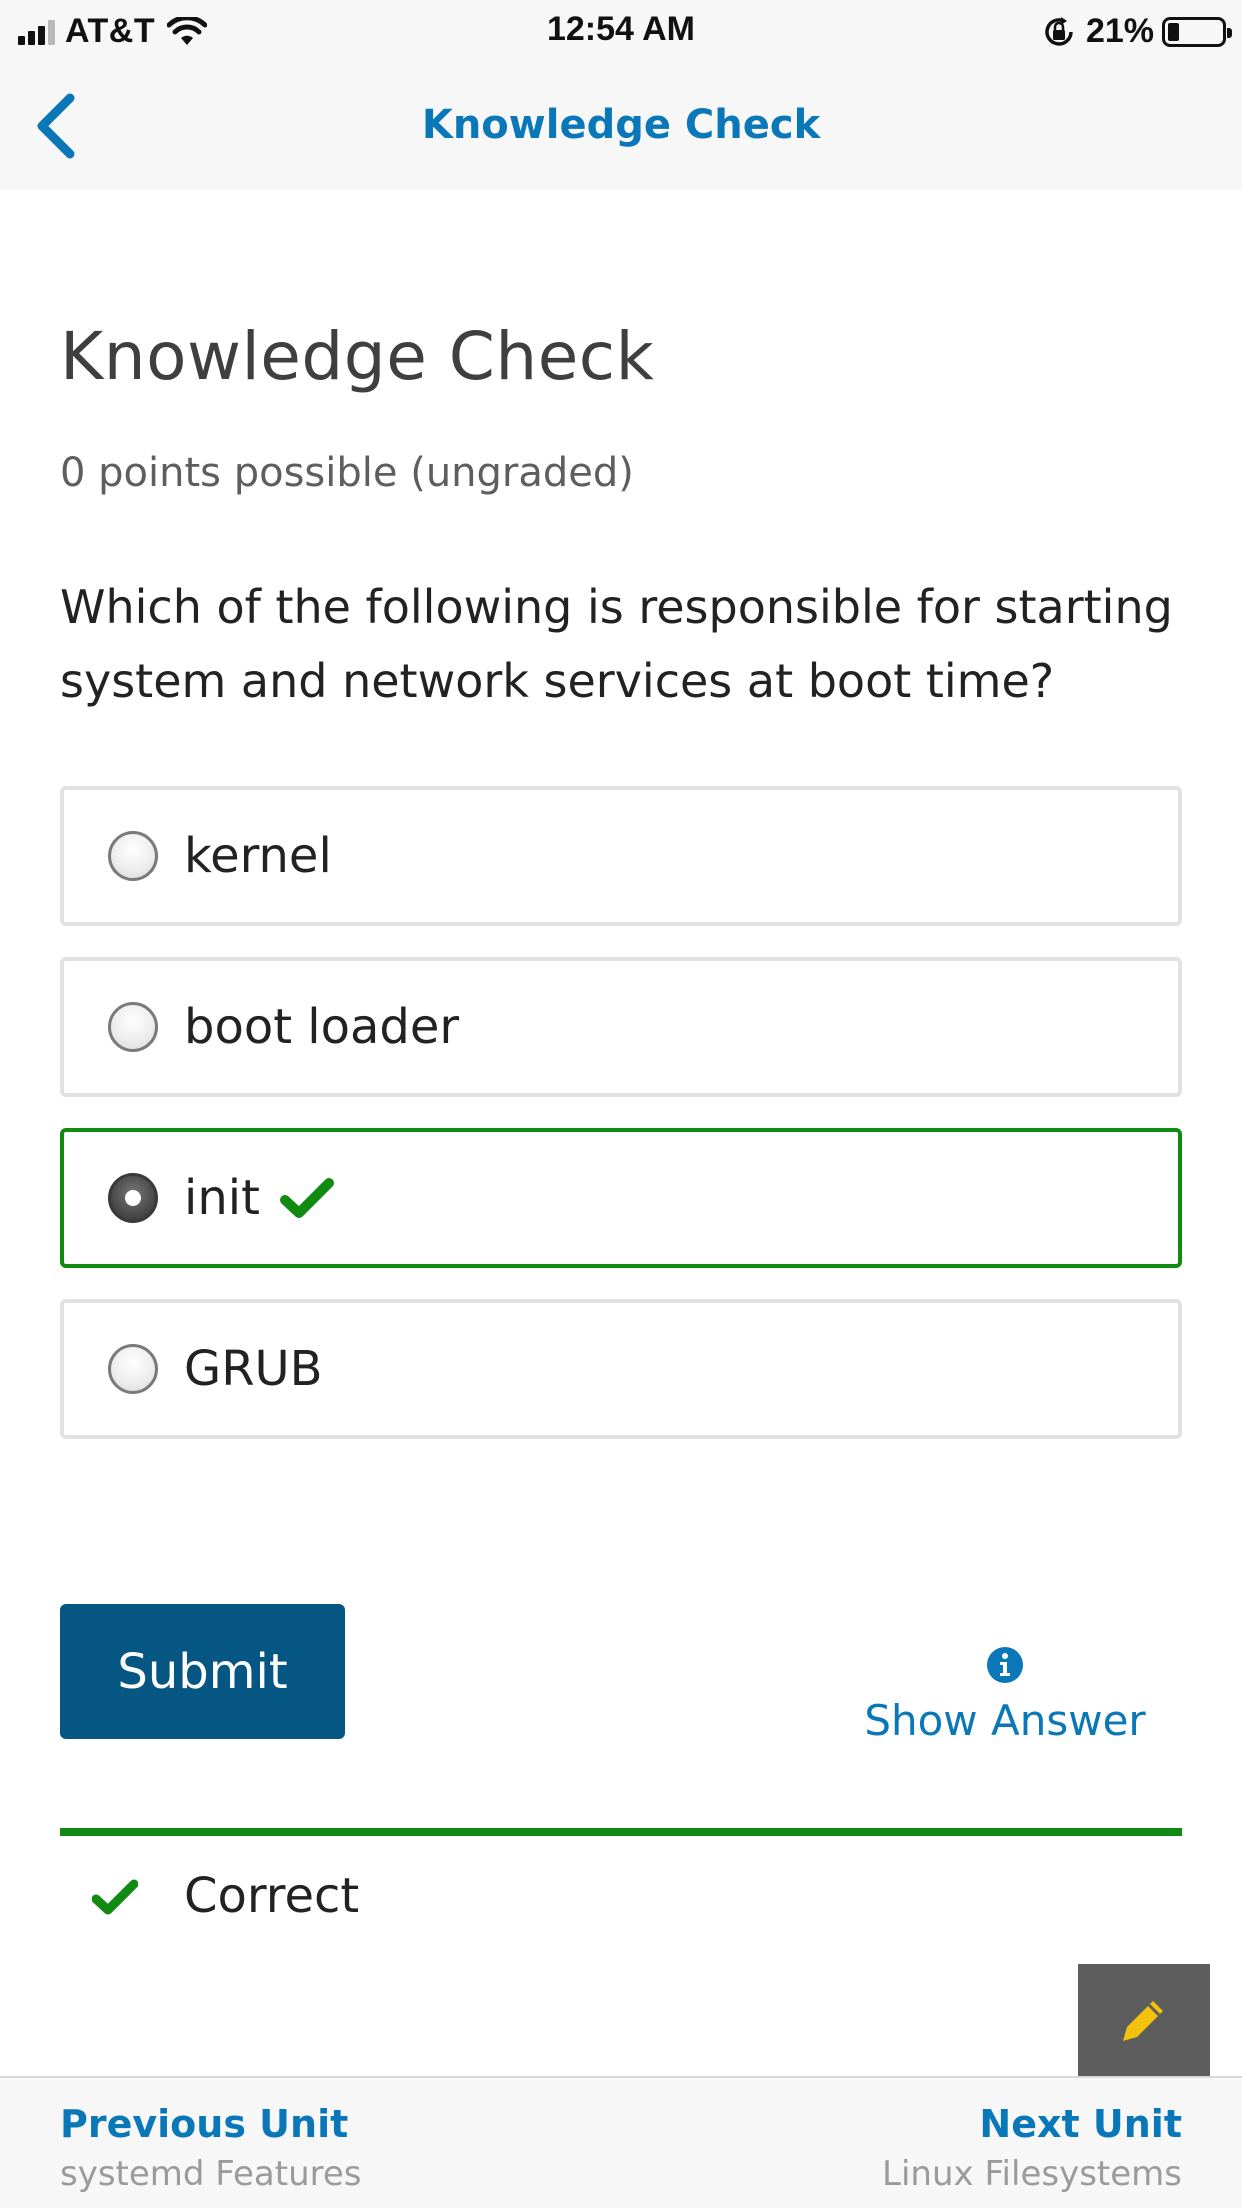  What do you see at coordinates (133, 1198) in the screenshot?
I see `radio-button-selected` at bounding box center [133, 1198].